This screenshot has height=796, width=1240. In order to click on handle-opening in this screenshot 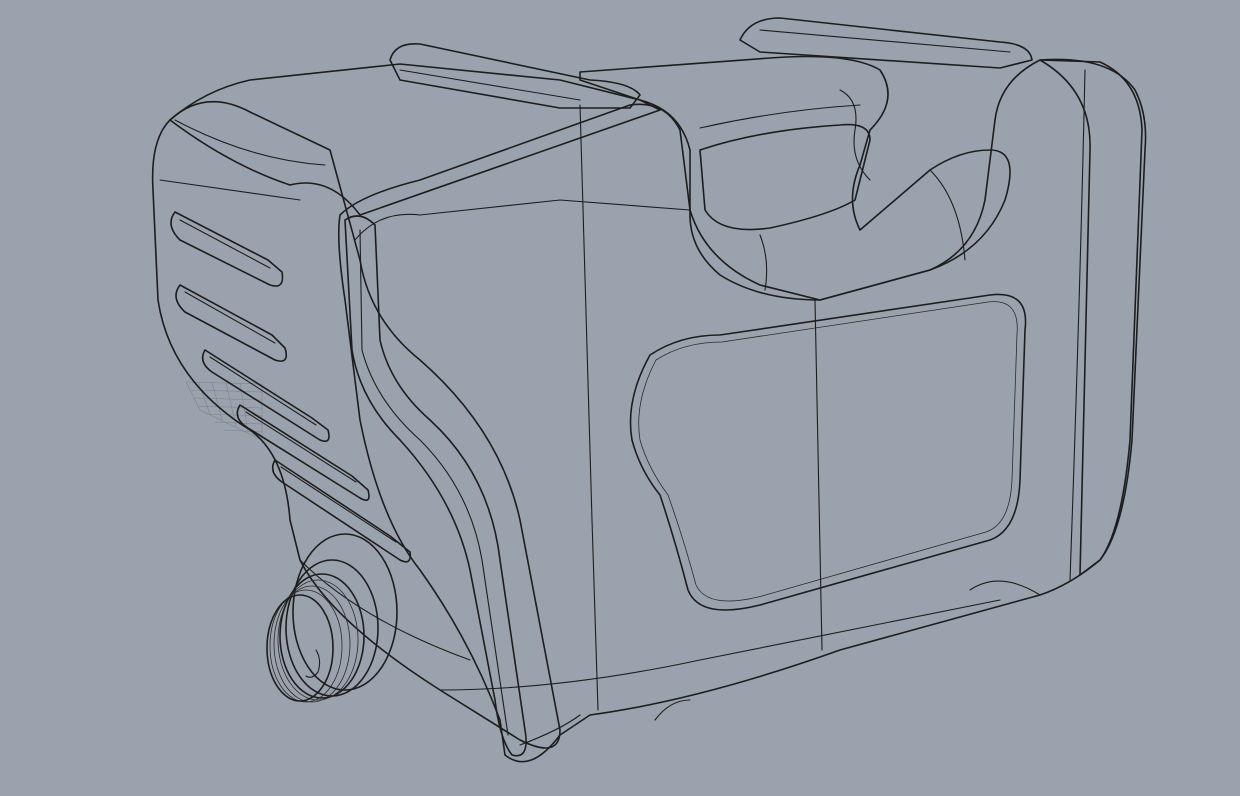, I will do `click(785, 177)`.